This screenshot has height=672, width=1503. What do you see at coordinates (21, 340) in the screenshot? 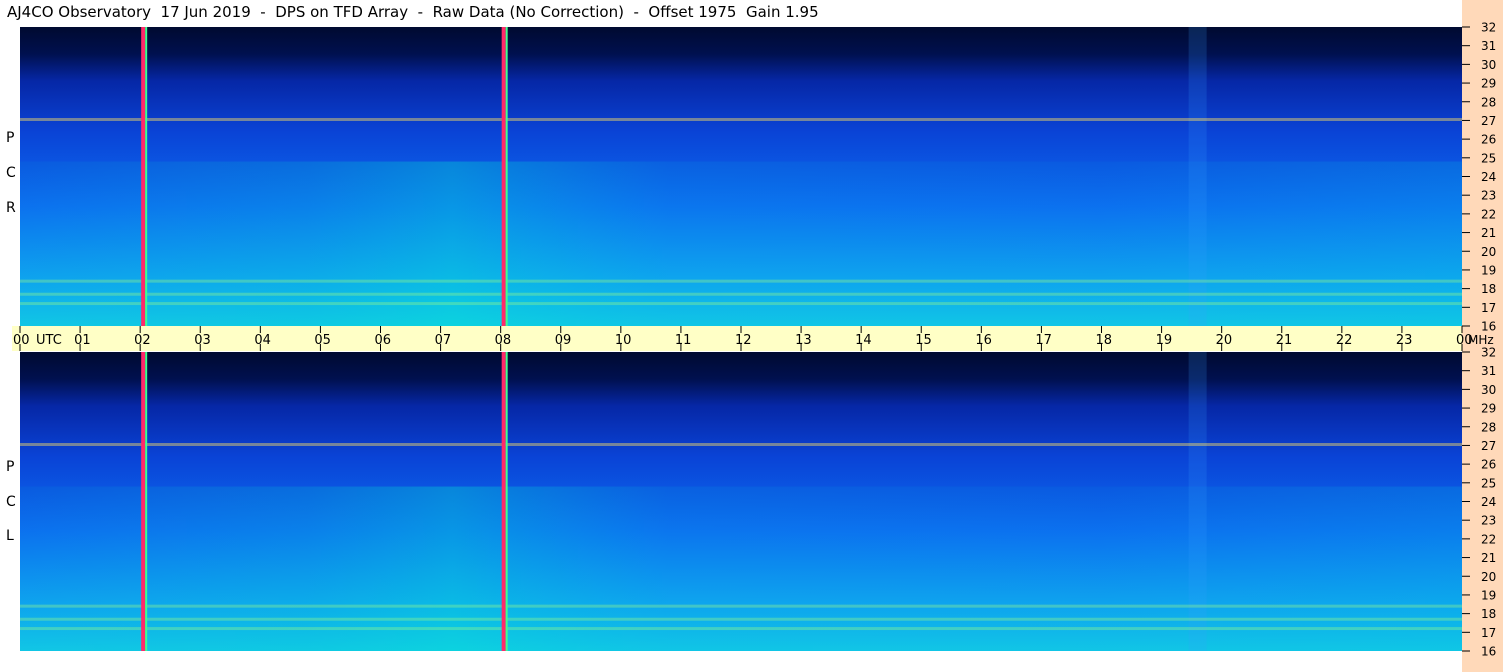
I see `x-tick-label: 00` at bounding box center [21, 340].